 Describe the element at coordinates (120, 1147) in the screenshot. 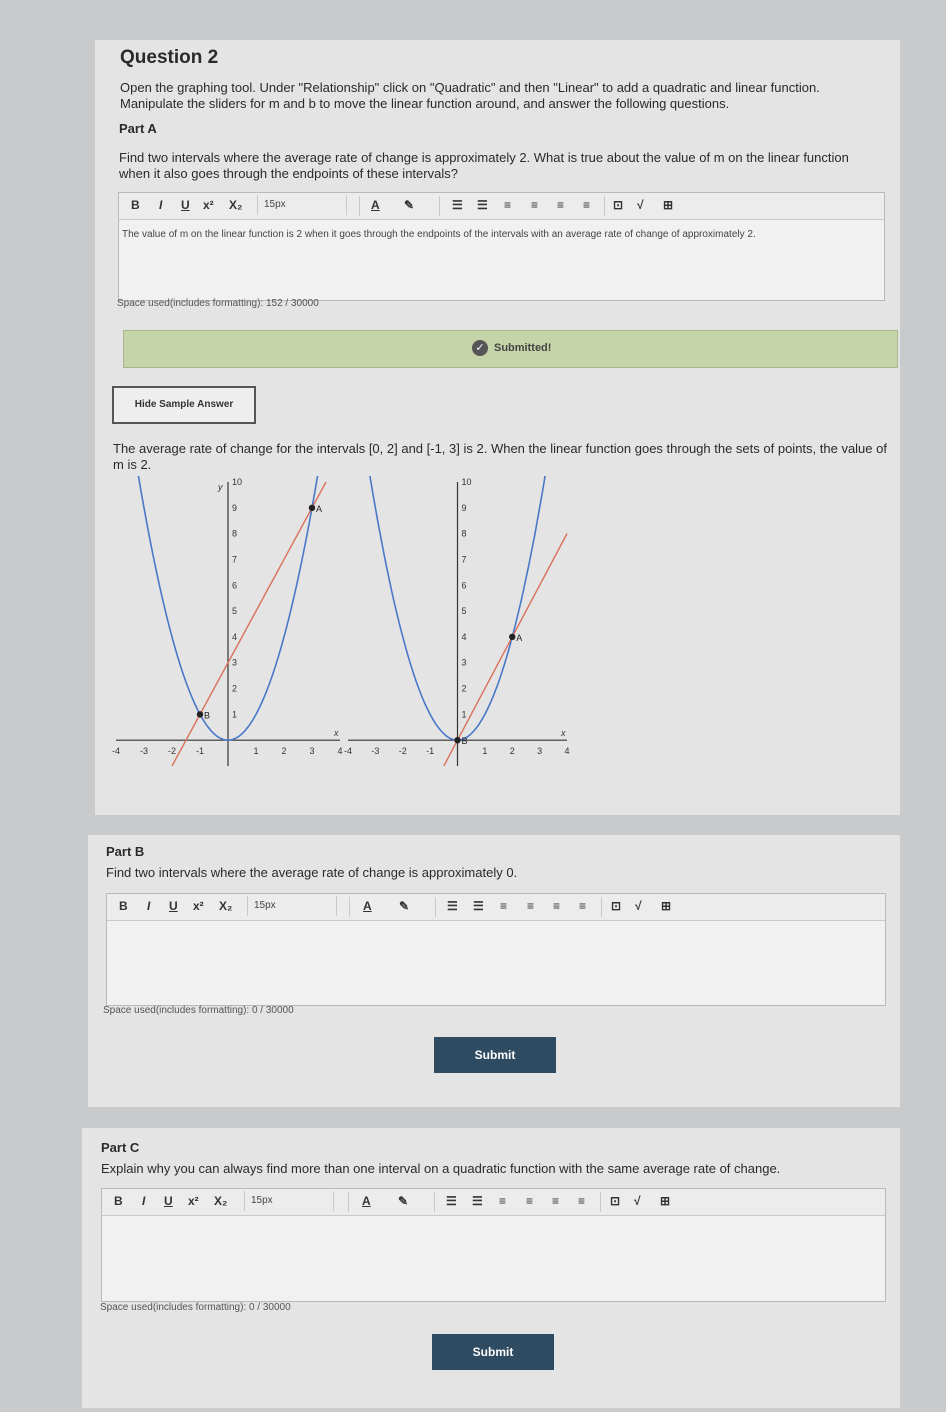

I see `part-c-heading: Part C` at that location.